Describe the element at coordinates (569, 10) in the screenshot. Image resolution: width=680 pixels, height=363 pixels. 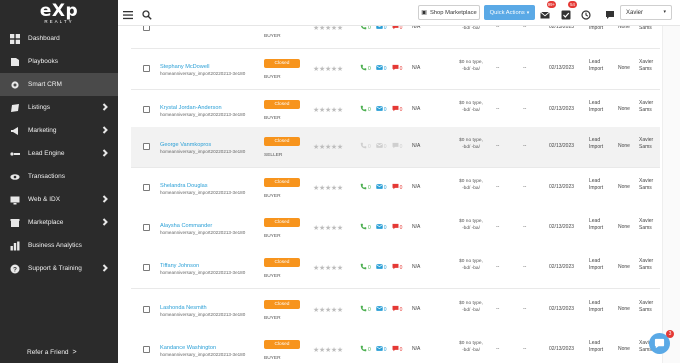
I see `tasks-icon: 54` at that location.